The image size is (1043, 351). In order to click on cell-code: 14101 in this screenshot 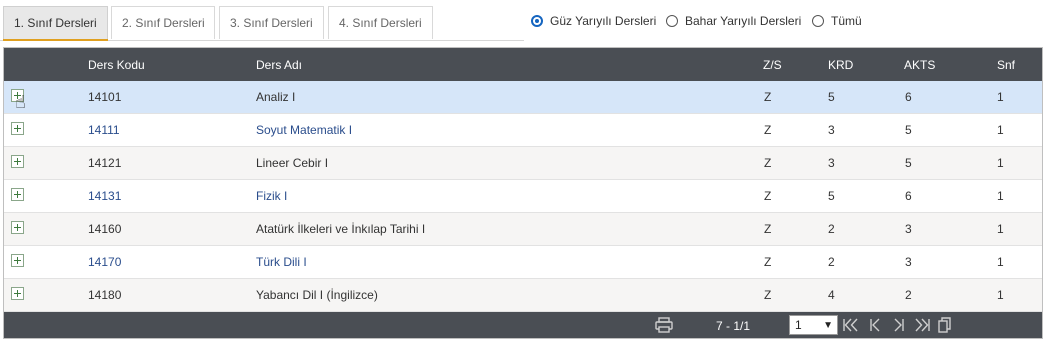, I will do `click(105, 97)`.